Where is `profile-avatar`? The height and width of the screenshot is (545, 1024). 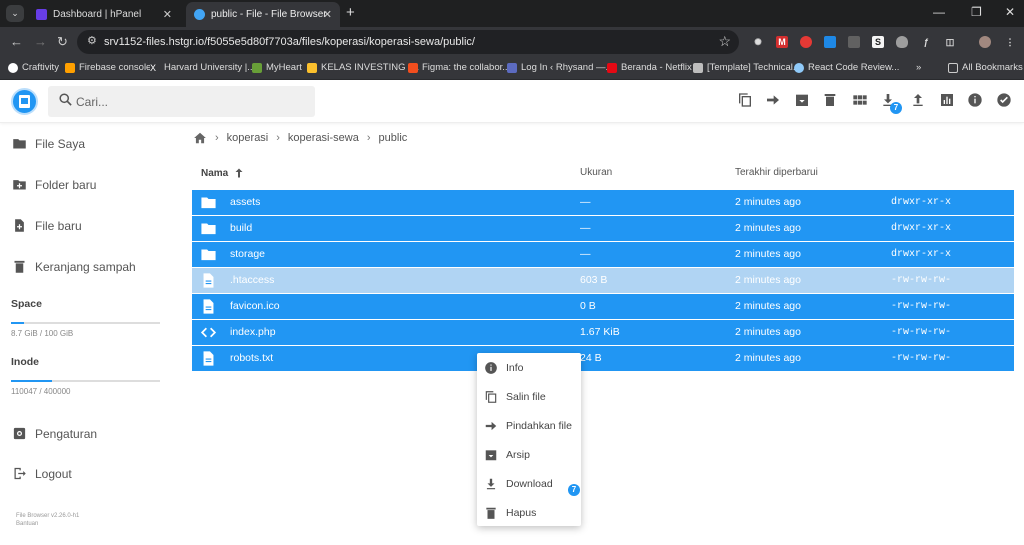 profile-avatar is located at coordinates (985, 42).